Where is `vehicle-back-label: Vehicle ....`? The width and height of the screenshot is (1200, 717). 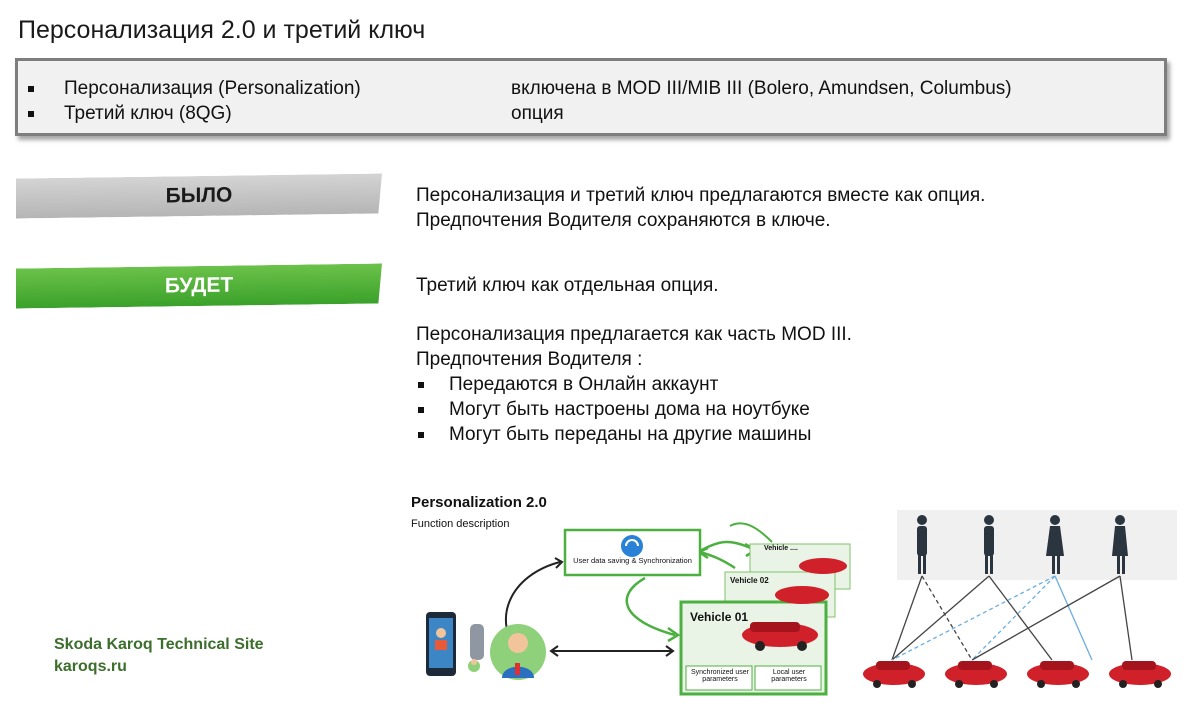
vehicle-back-label: Vehicle .... is located at coordinates (781, 548).